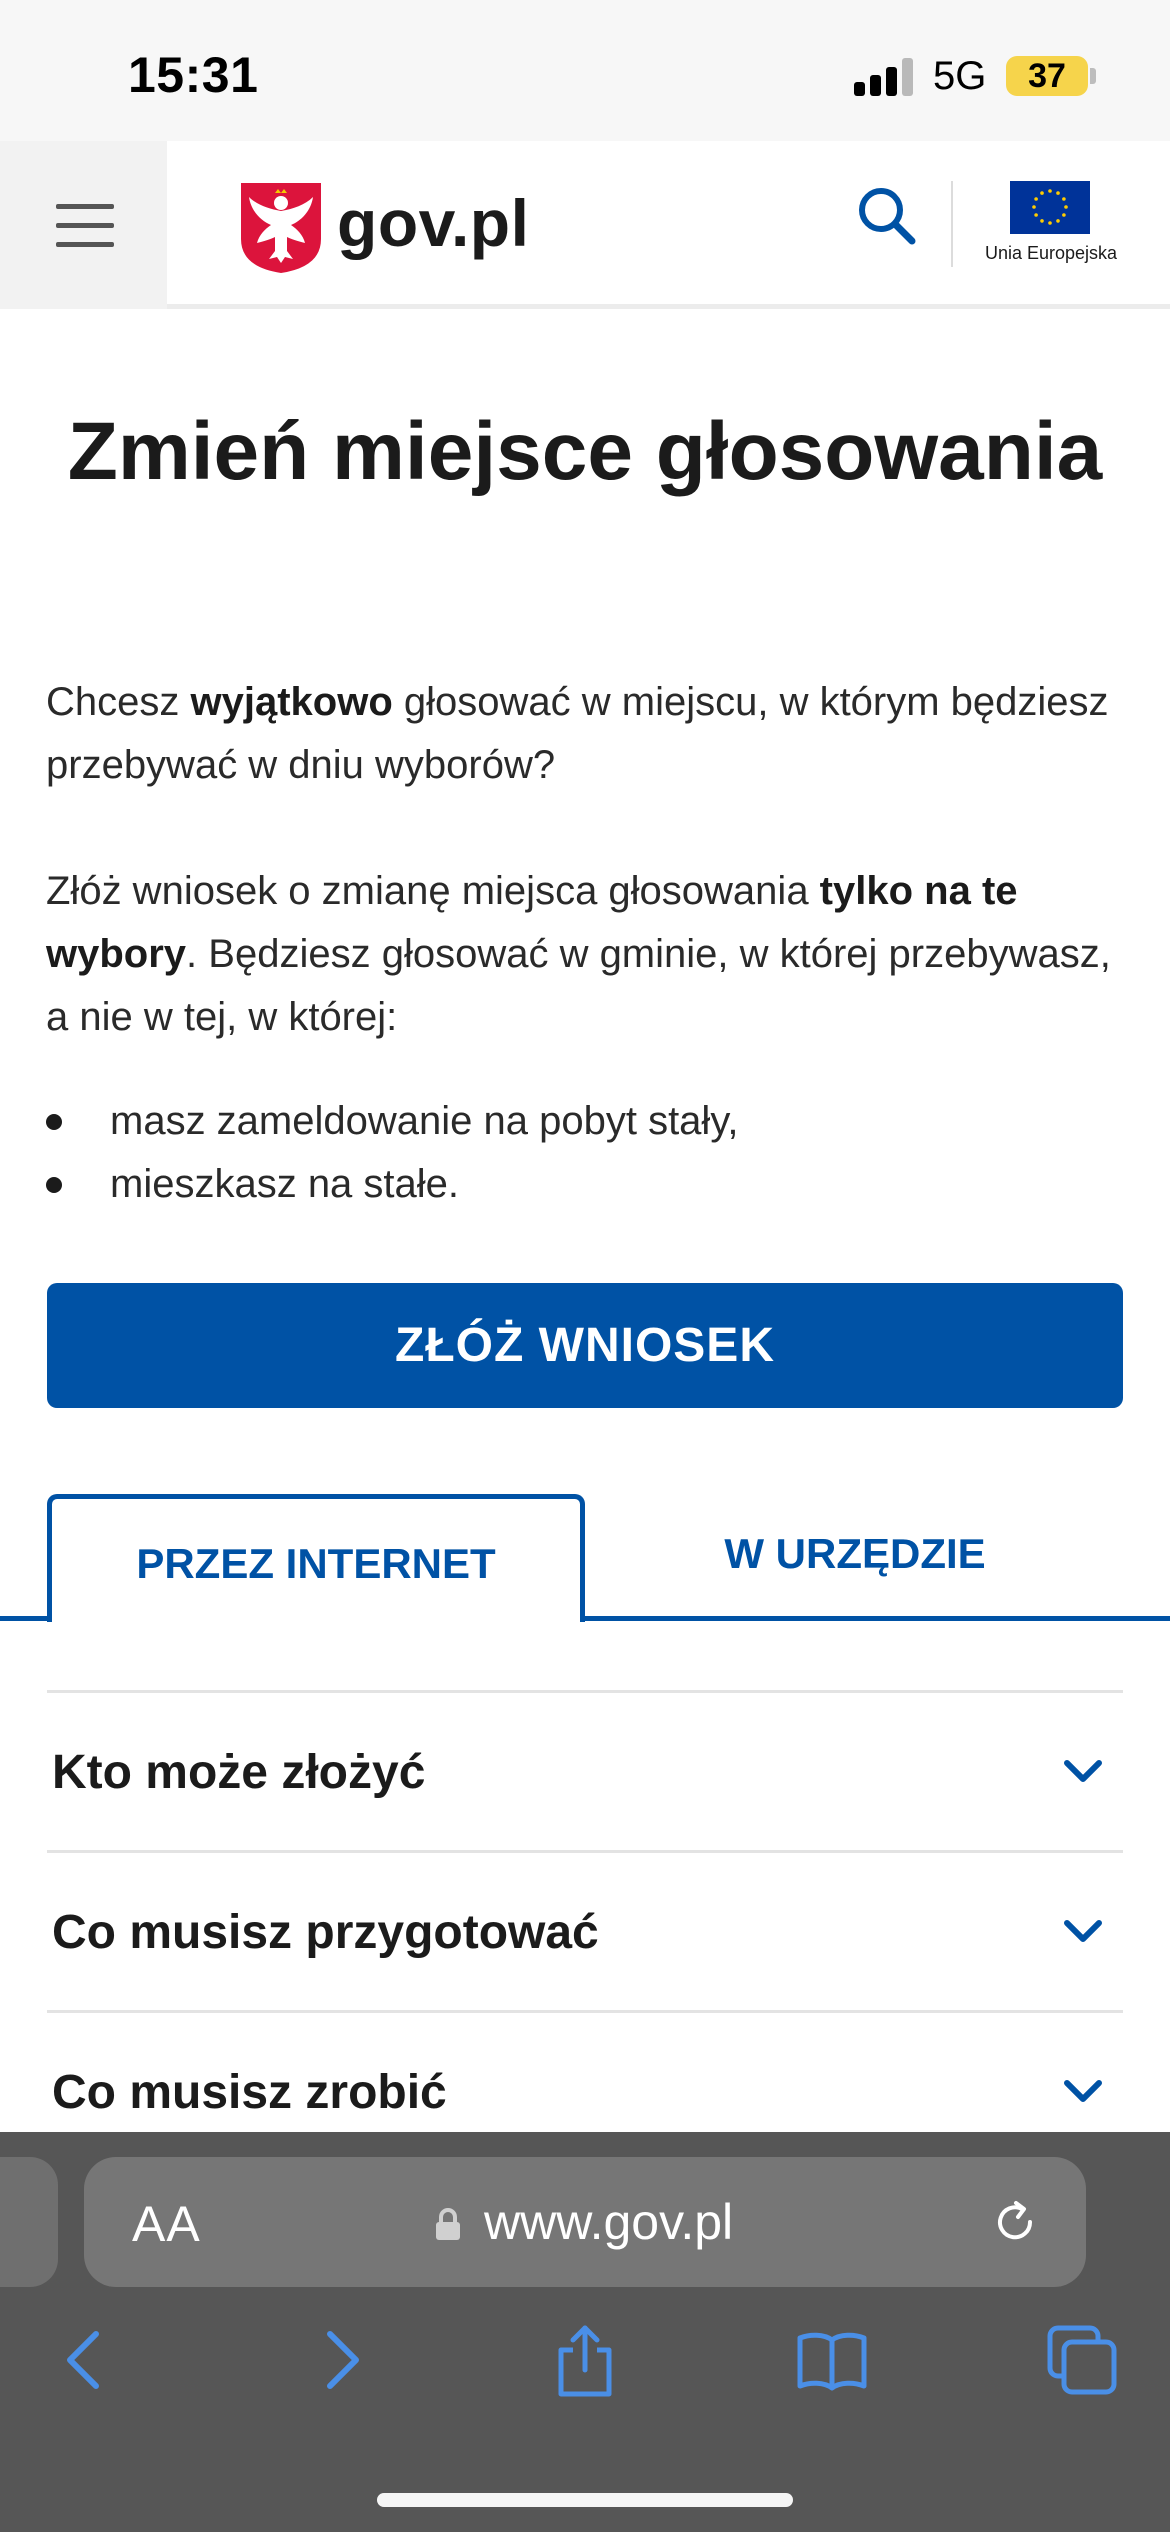 Image resolution: width=1170 pixels, height=2532 pixels. I want to click on network-type: 5G, so click(960, 76).